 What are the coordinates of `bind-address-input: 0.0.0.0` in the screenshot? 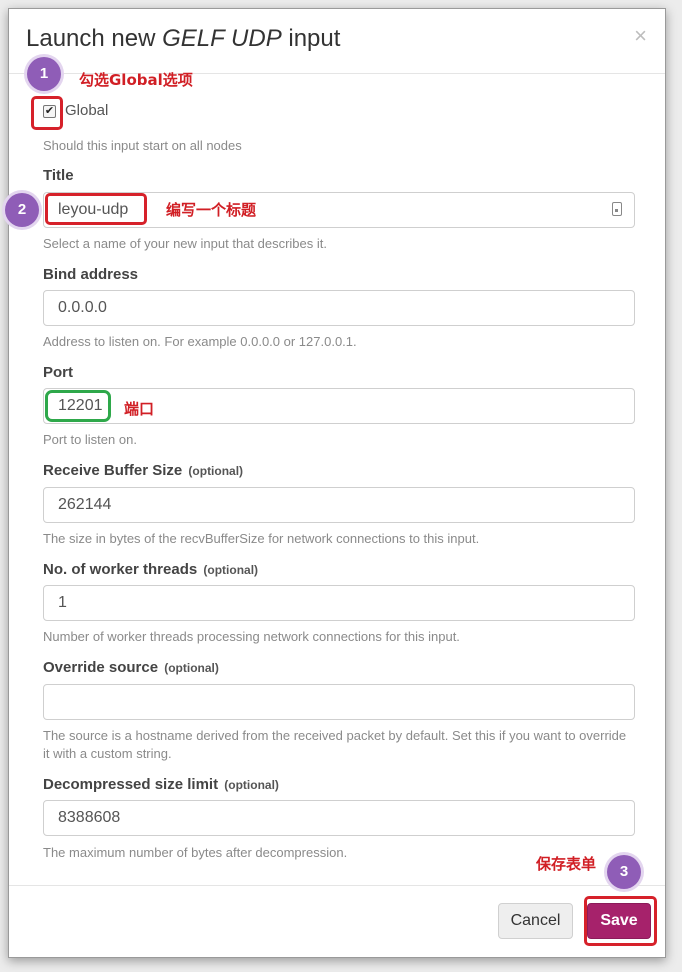 It's located at (339, 308).